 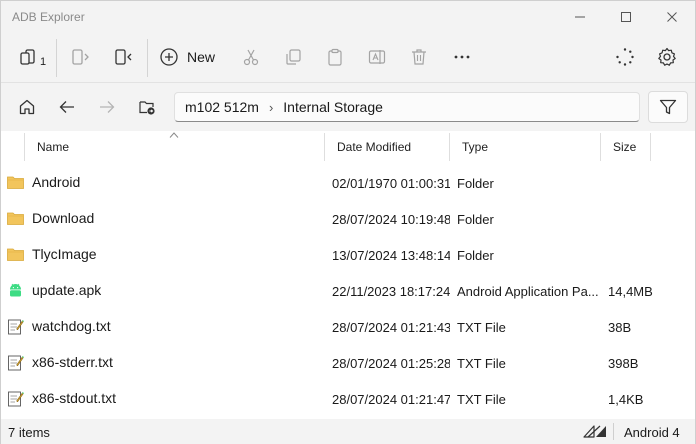 I want to click on table-row: Download 28/07/2024 10:19:48 Folder, so click(x=348, y=219).